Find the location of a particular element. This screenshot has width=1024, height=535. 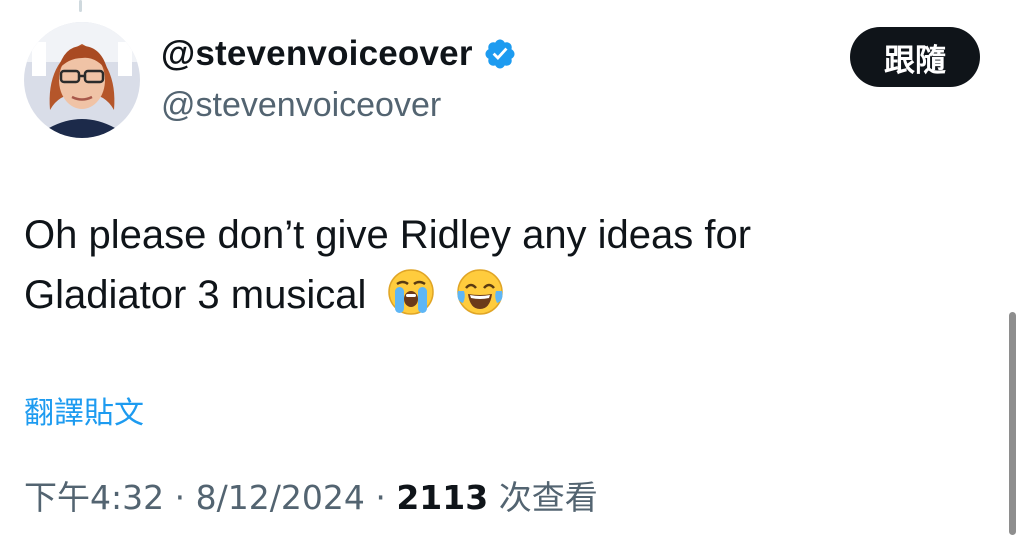

loudly-crying-face-icon is located at coordinates (410, 292).